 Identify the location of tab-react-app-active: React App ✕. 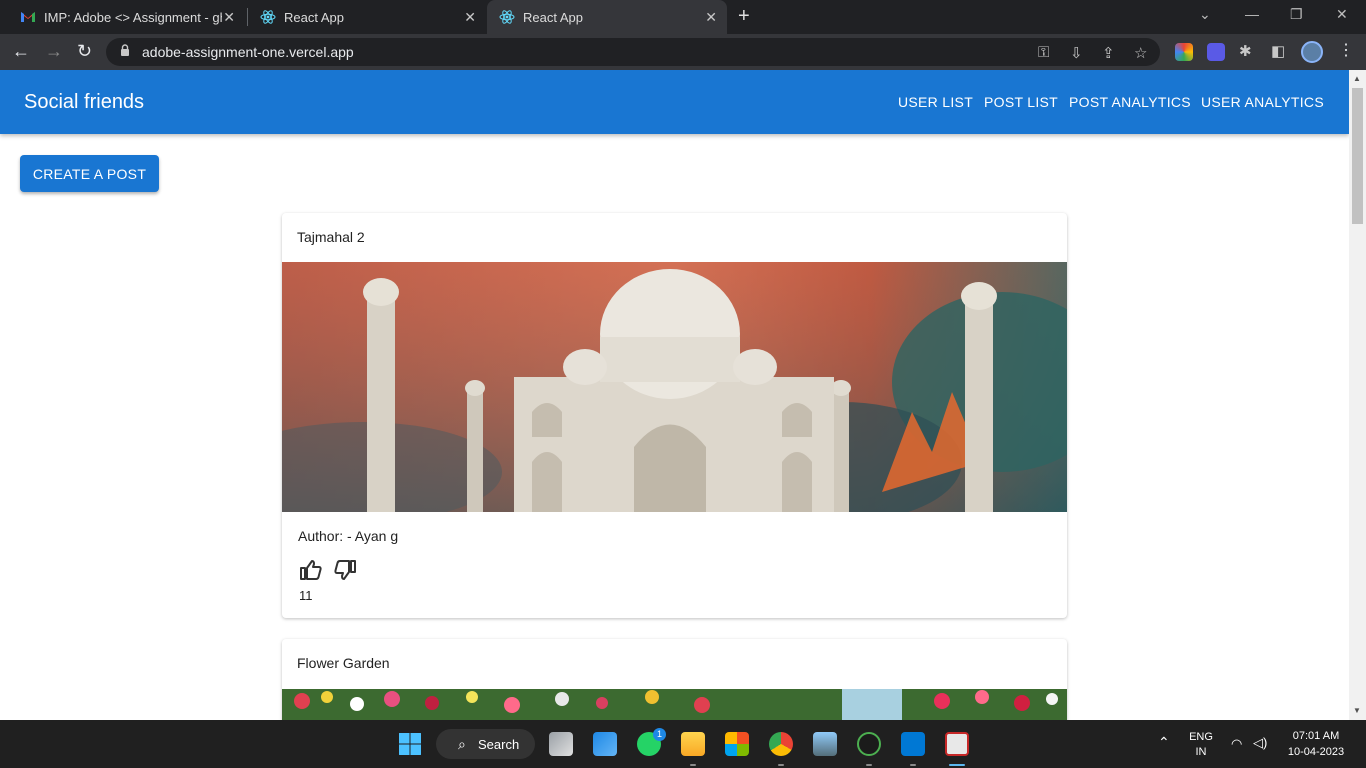
(607, 17).